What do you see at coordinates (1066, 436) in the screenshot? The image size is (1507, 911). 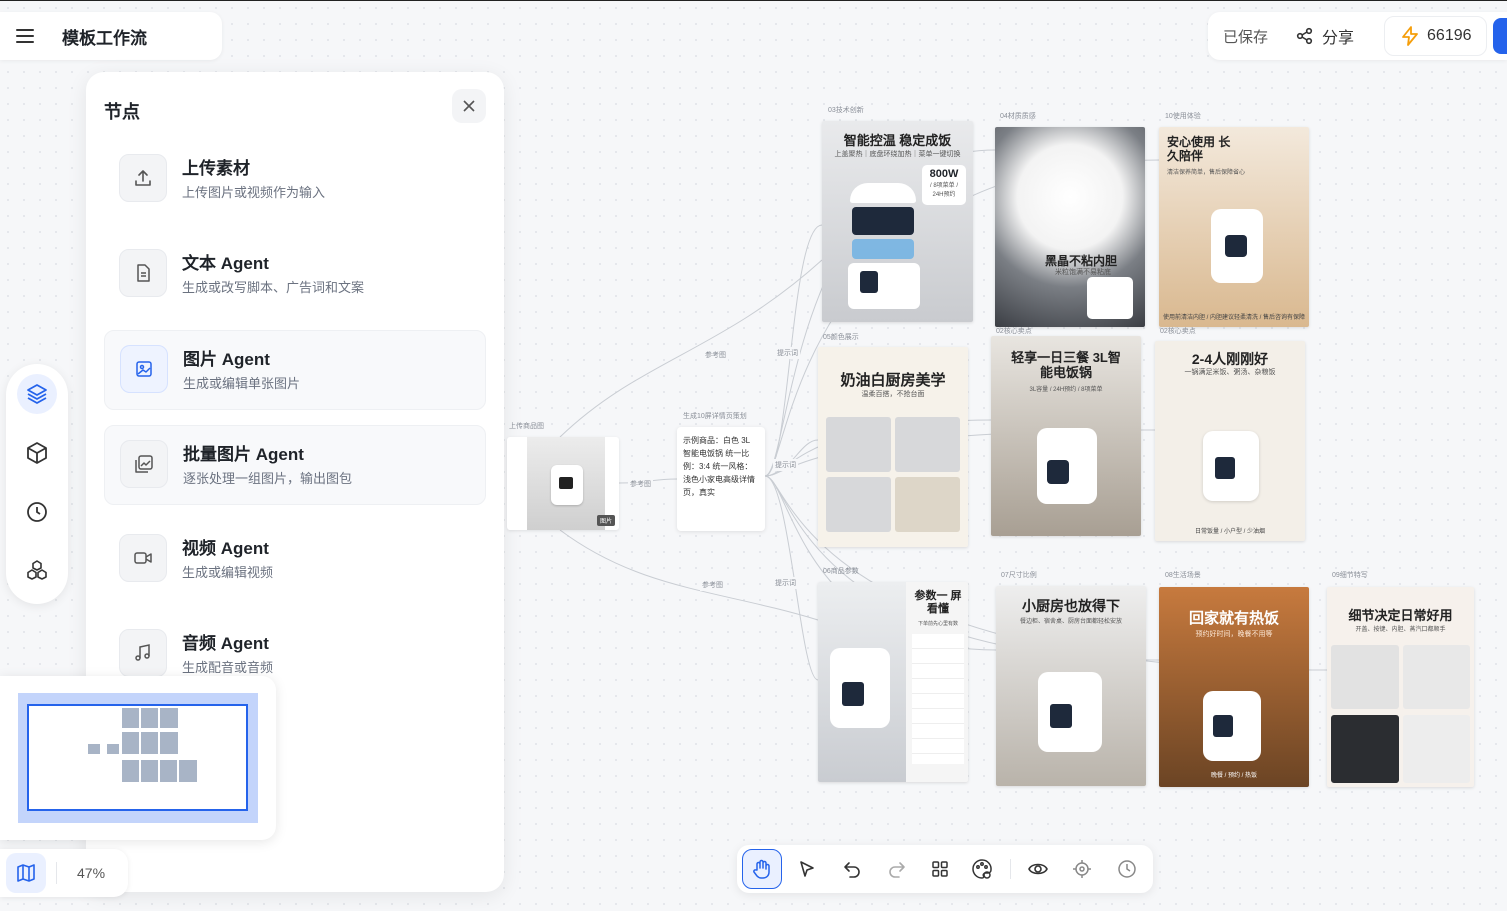 I see `output-card-selling-point: 轻享一日三餐 3L智能电饭锅 3L容量 / 24H预约 / 8项菜单` at bounding box center [1066, 436].